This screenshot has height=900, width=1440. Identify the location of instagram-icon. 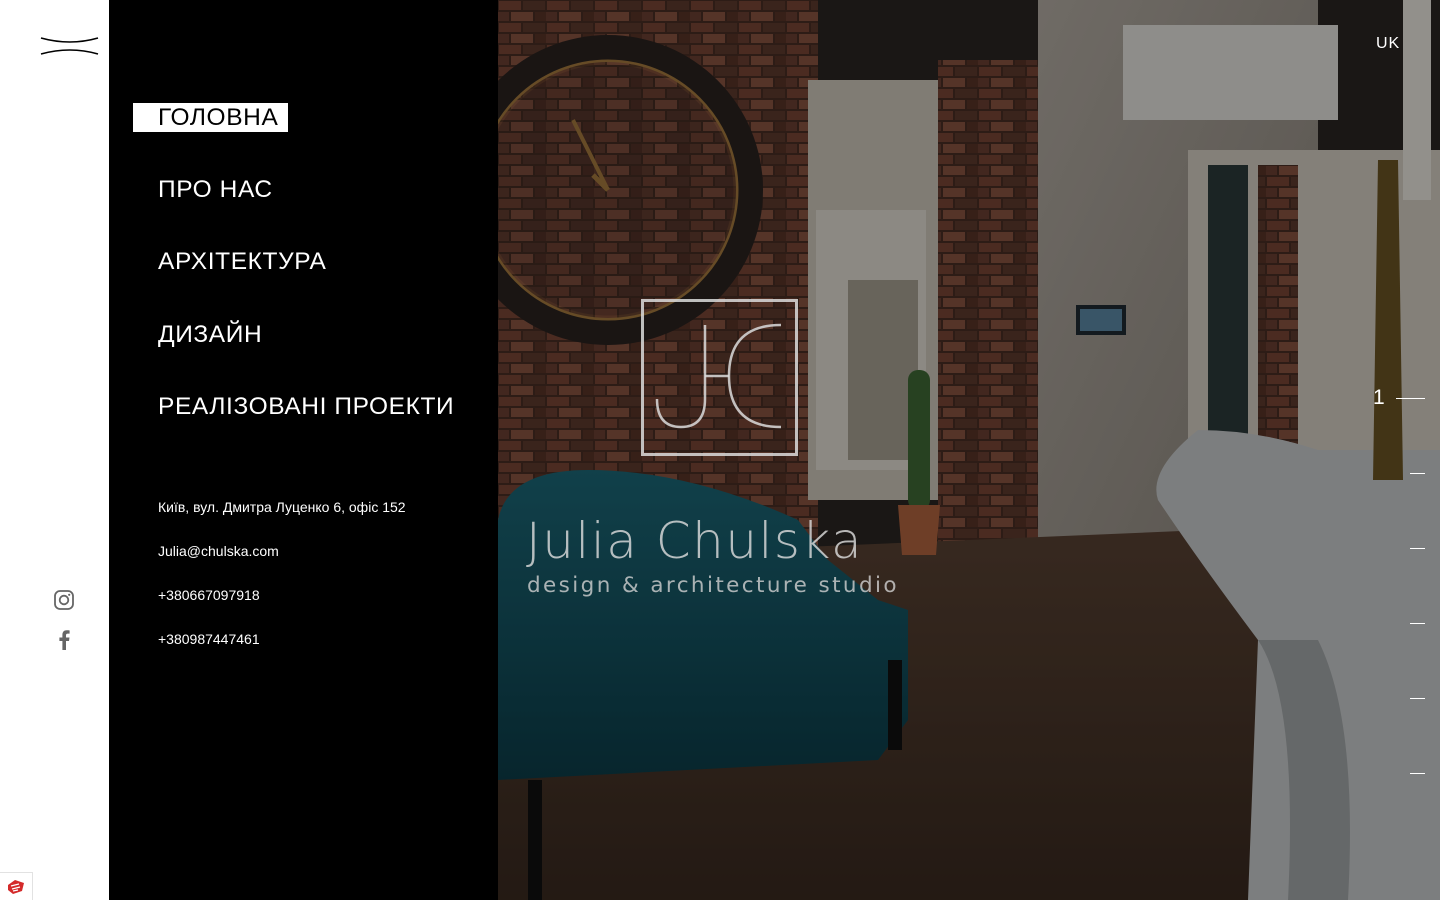
(64, 600).